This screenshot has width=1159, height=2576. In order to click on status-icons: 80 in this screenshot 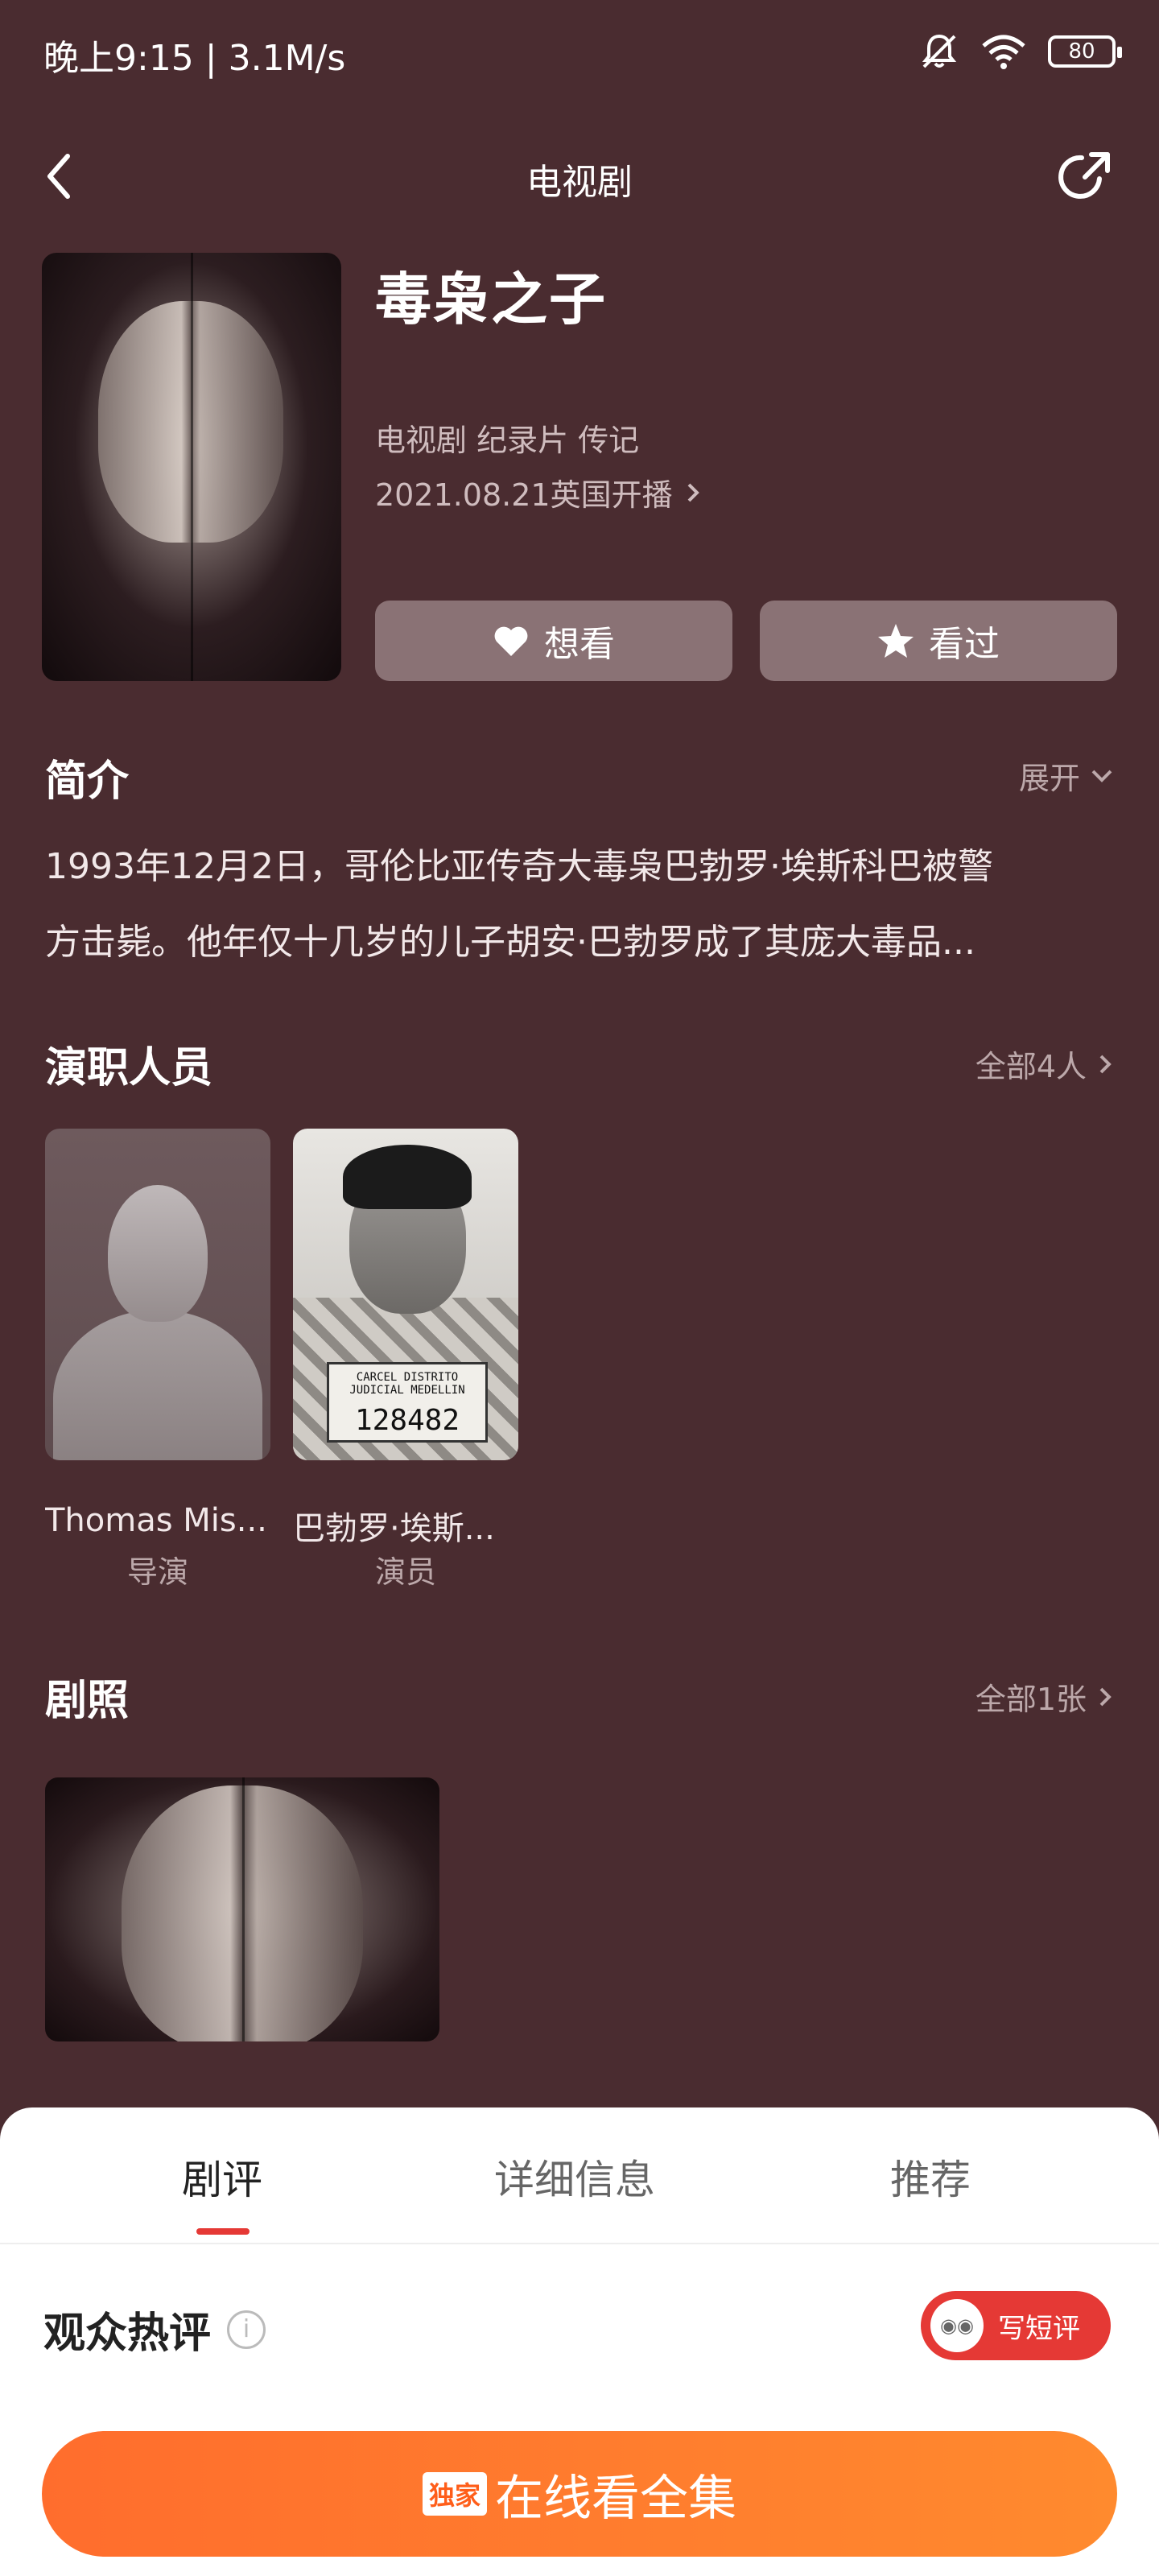, I will do `click(1020, 51)`.